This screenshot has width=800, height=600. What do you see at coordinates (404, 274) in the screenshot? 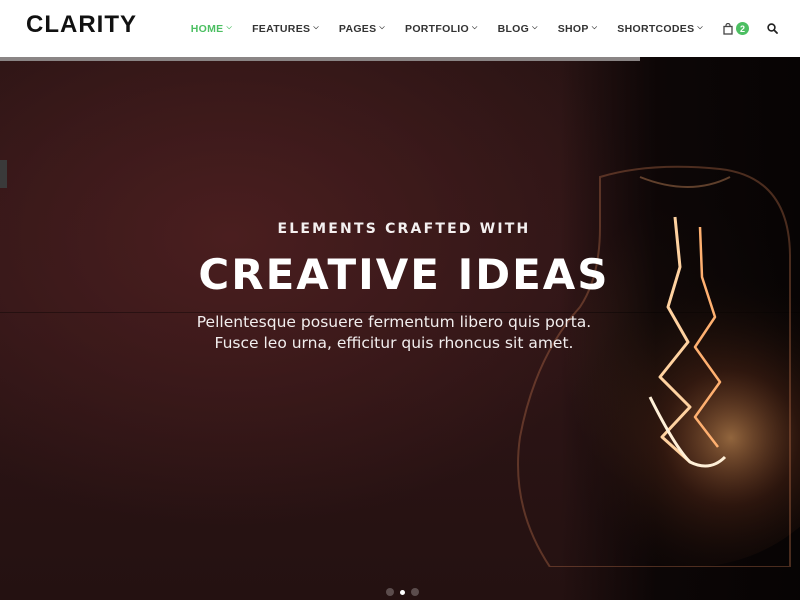
I see `hero-headline: CREATIVE IDEAS` at bounding box center [404, 274].